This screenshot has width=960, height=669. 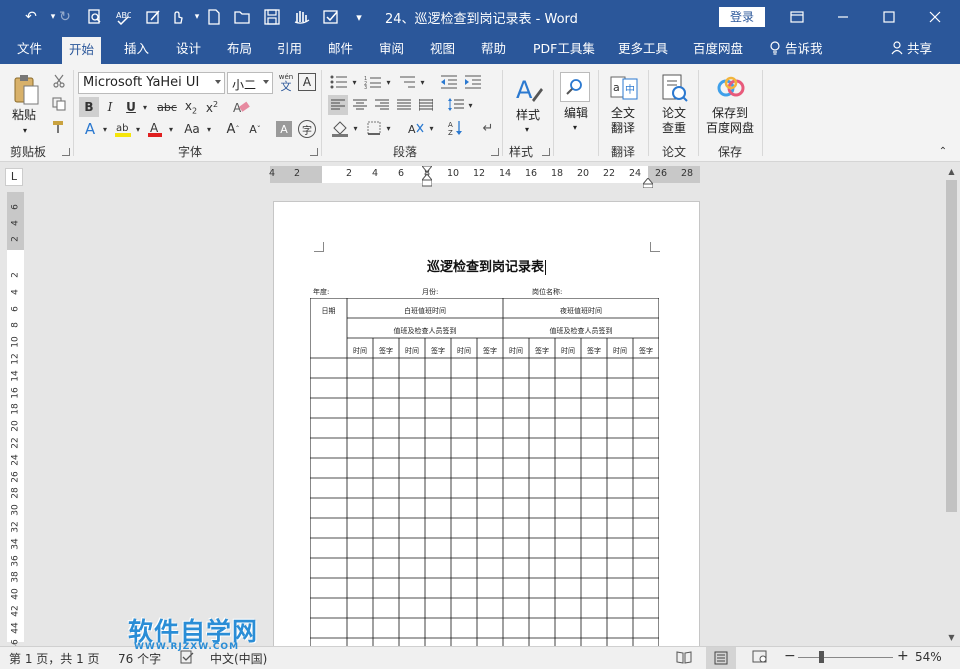 What do you see at coordinates (338, 105) in the screenshot?
I see `align-left-icon` at bounding box center [338, 105].